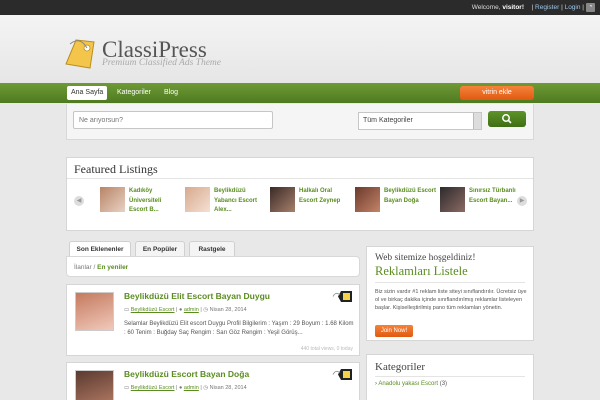 The image size is (600, 400). What do you see at coordinates (408, 384) in the screenshot?
I see `category-item-label: Anadolu yakası Escort` at bounding box center [408, 384].